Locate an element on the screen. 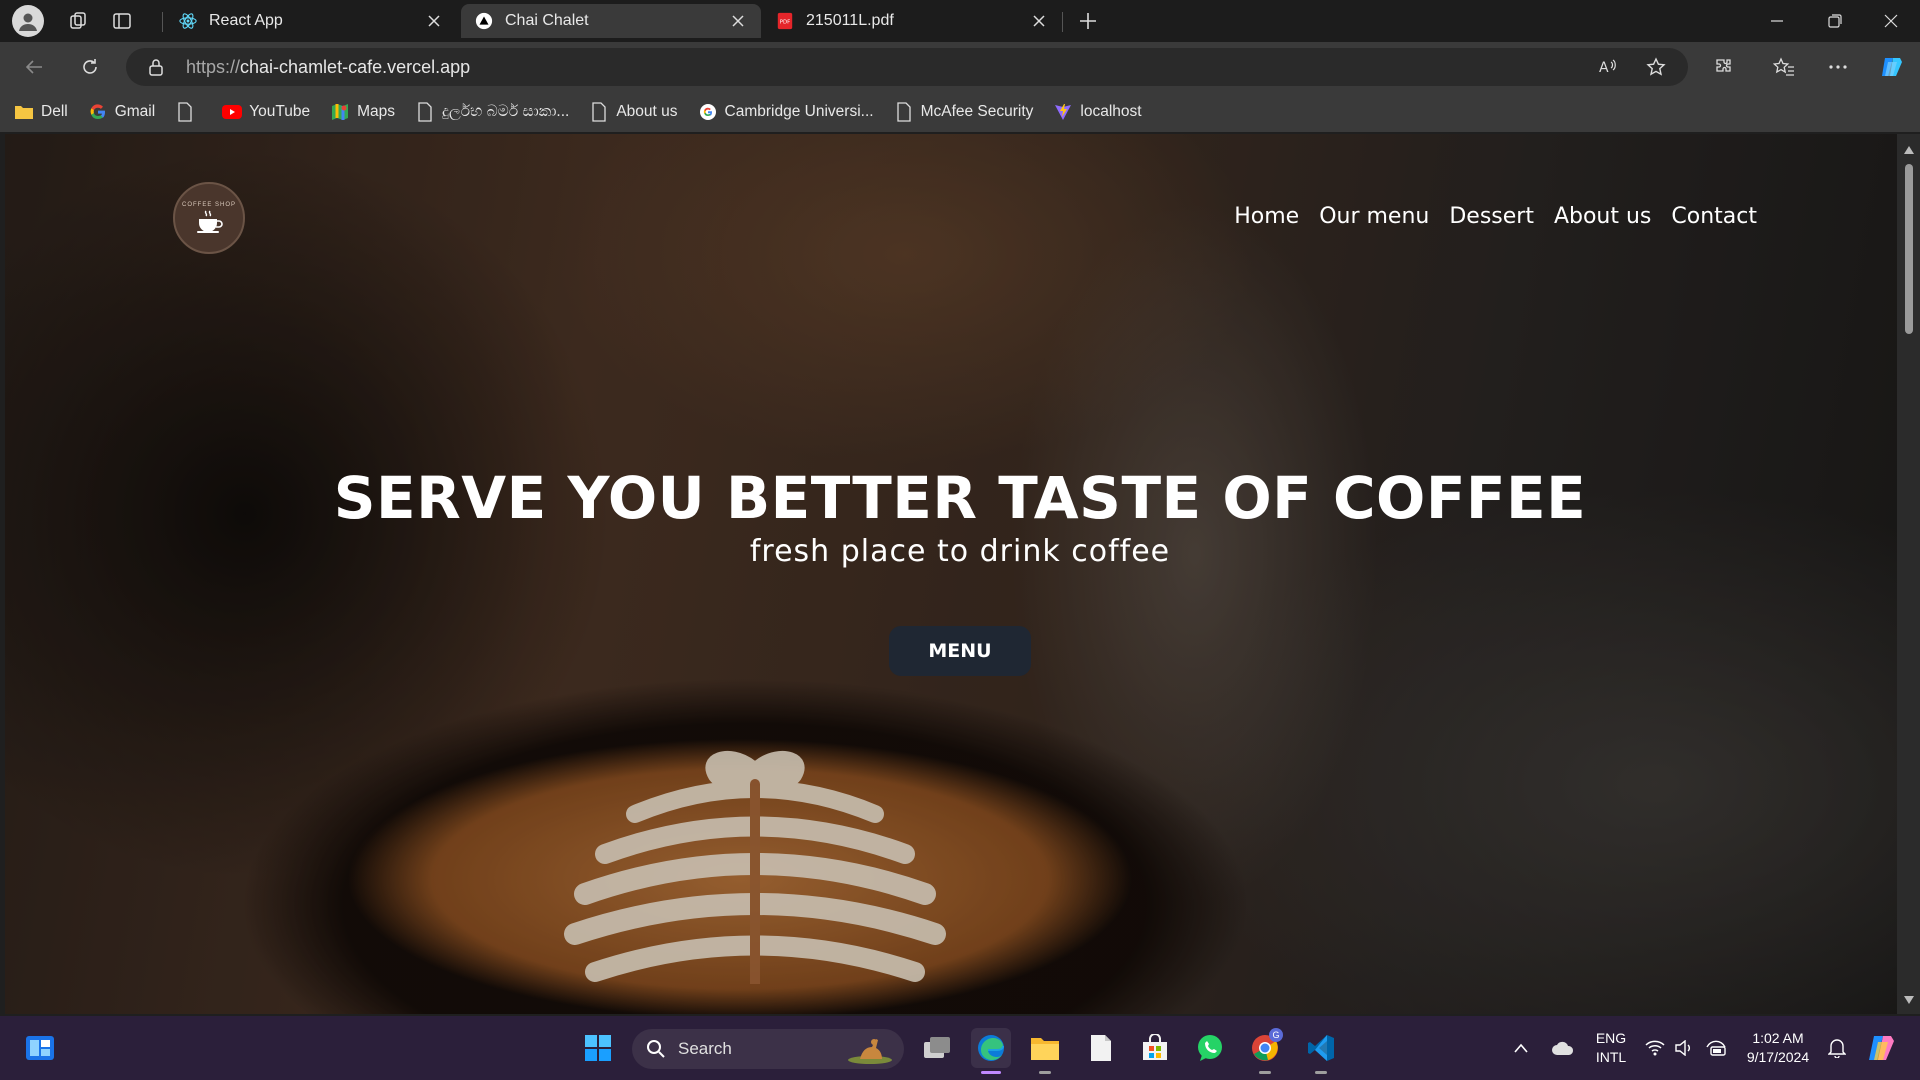 The width and height of the screenshot is (1920, 1080). restore-button is located at coordinates (1835, 21).